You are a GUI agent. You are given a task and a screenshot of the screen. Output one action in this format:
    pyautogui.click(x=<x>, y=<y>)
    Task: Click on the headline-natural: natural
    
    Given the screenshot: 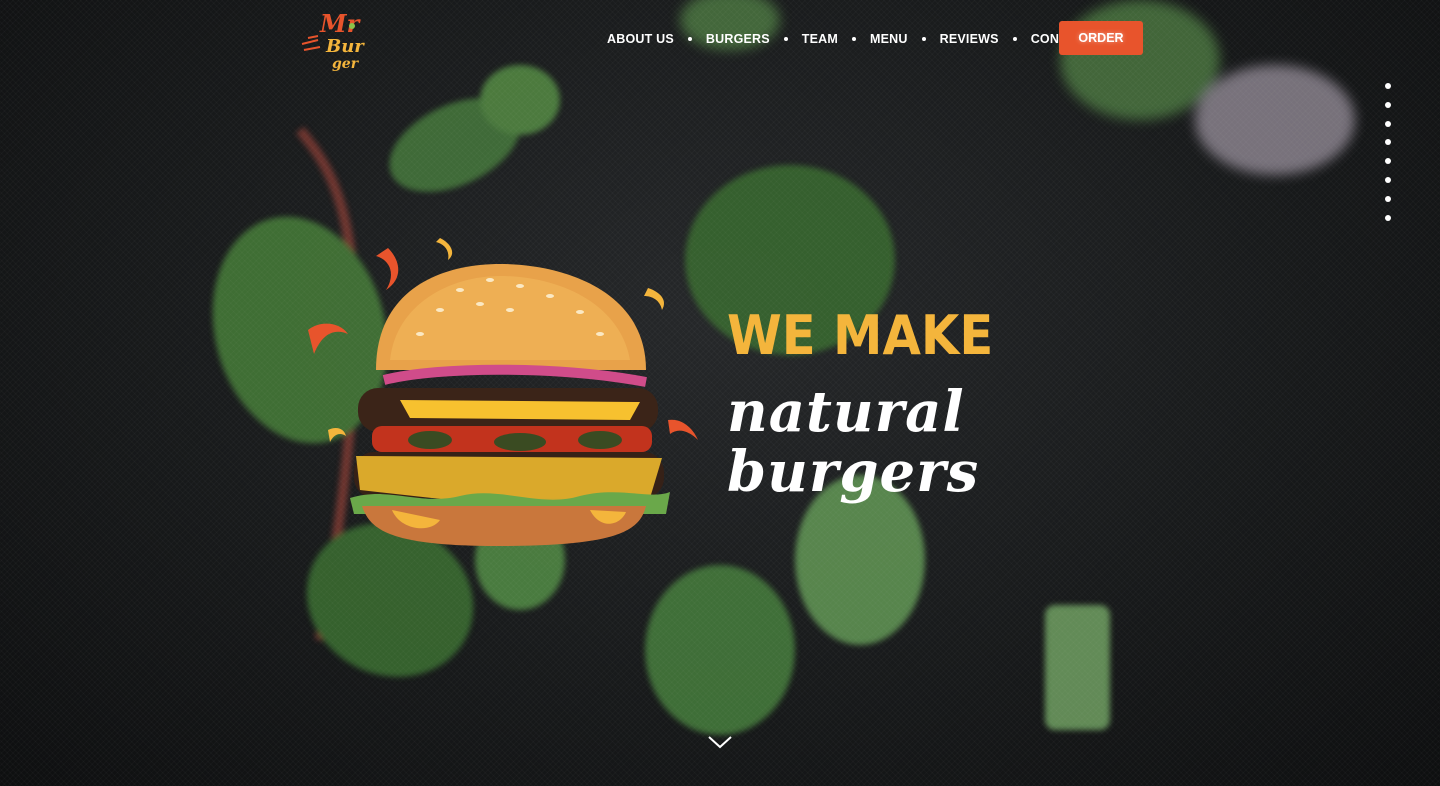 What is the action you would take?
    pyautogui.click(x=846, y=412)
    